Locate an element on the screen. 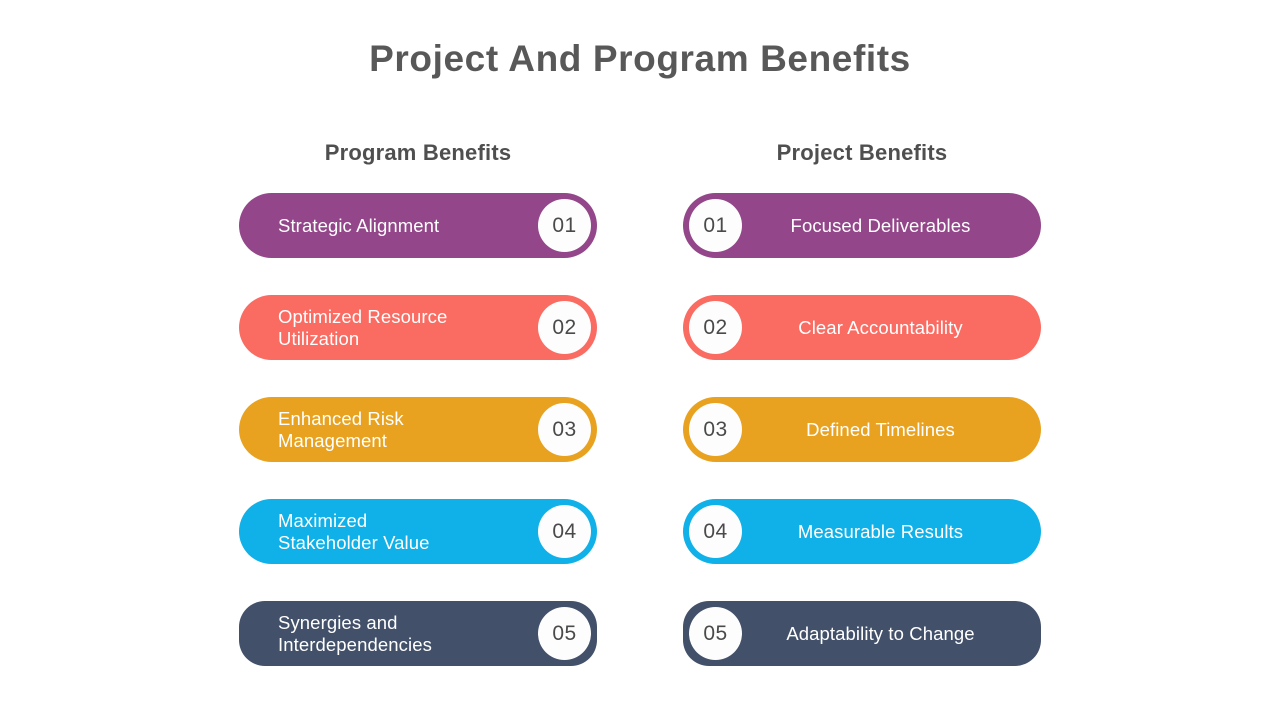 This screenshot has width=1280, height=720. benefit-item: Maximized Stakeholder Value 04 is located at coordinates (418, 531).